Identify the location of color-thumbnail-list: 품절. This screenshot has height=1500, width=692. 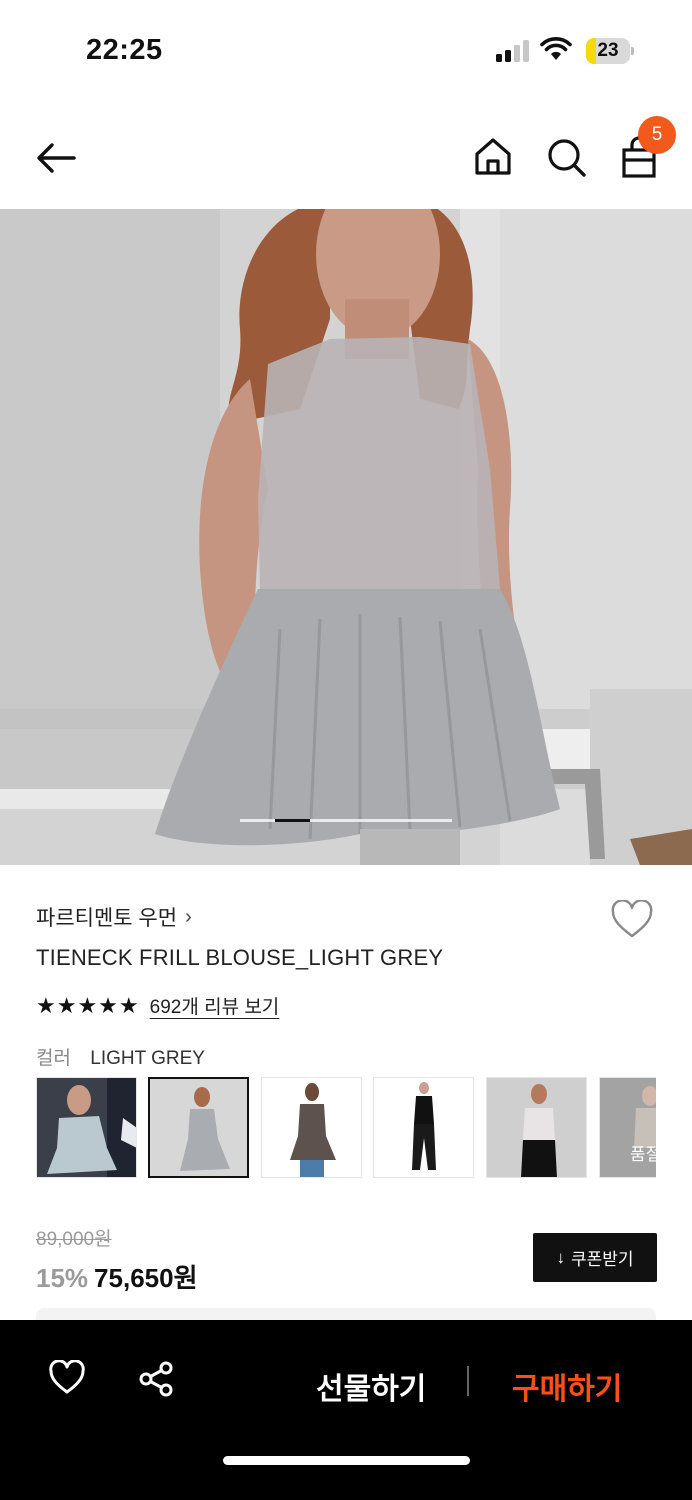
(346, 1127).